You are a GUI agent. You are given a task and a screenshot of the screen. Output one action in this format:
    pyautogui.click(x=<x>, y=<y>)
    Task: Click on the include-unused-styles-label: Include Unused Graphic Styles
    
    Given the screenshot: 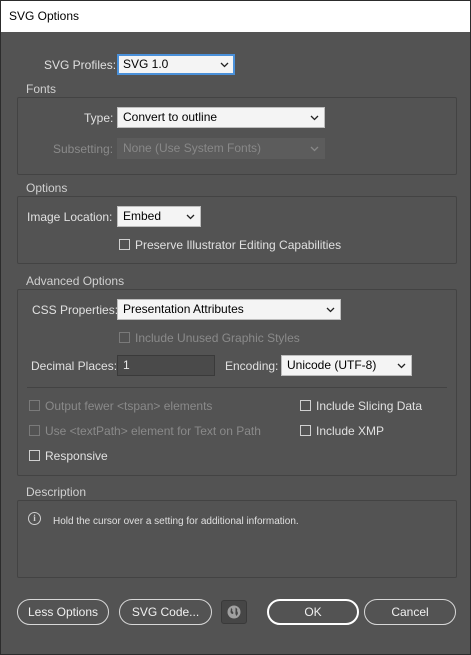 What is the action you would take?
    pyautogui.click(x=217, y=338)
    